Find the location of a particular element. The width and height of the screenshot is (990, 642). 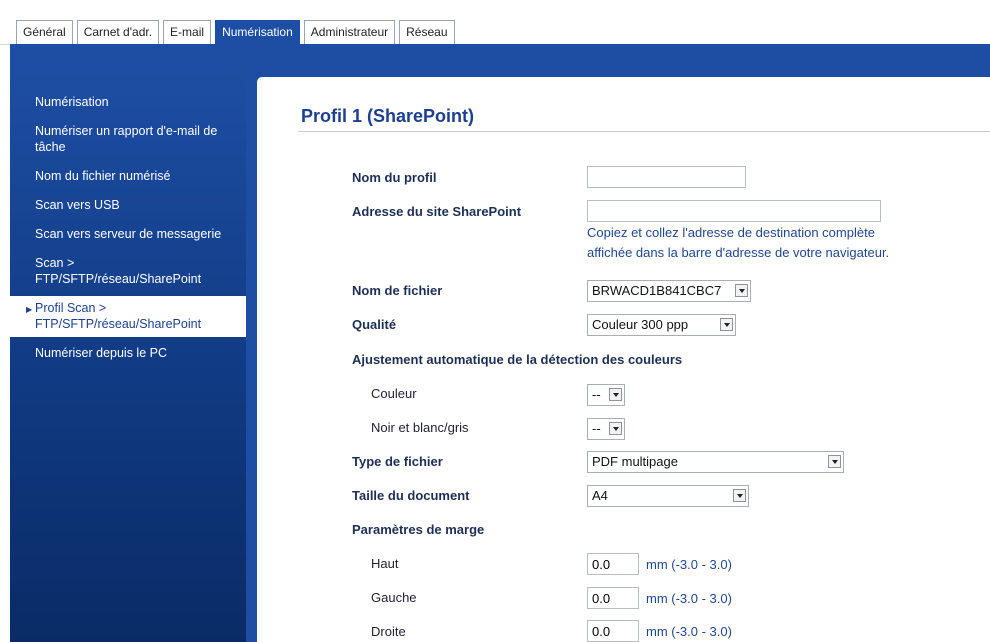

active-arrow-icon: ▶ is located at coordinates (29, 309).